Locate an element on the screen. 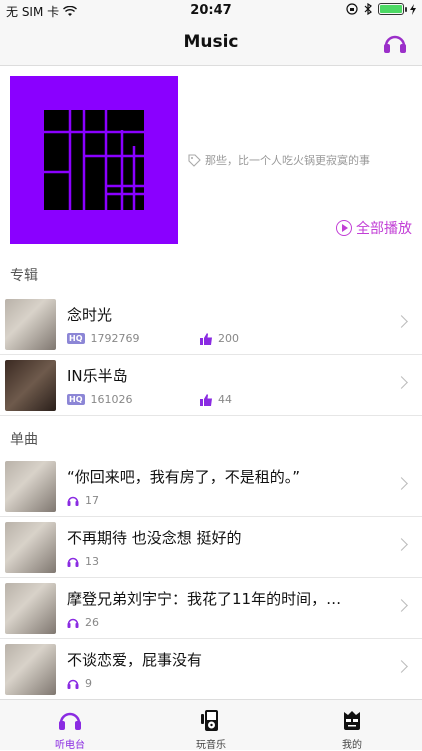 Image resolution: width=422 pixels, height=751 pixels. page-title: Music is located at coordinates (211, 42).